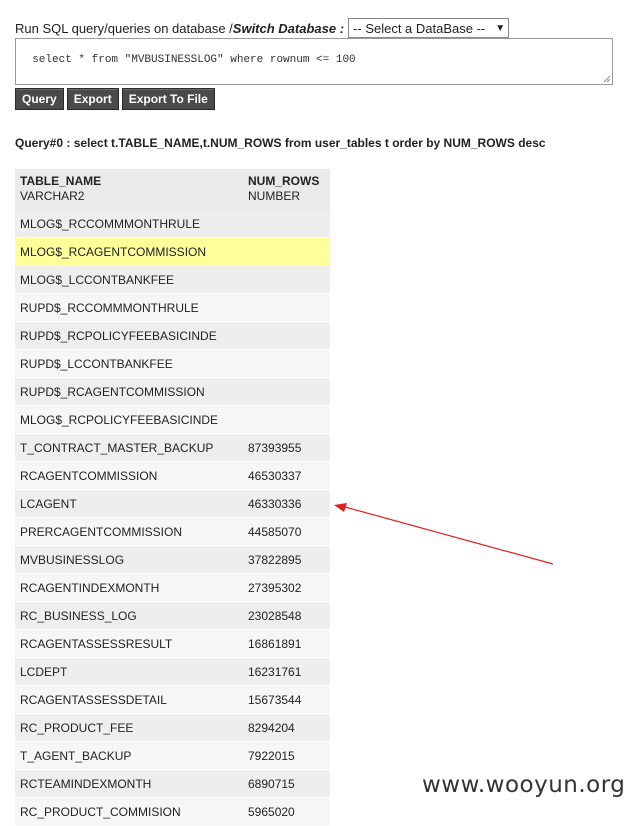  Describe the element at coordinates (129, 335) in the screenshot. I see `cell-table-name: RUPD$_RCPOLICYFEEBASICINDE` at that location.